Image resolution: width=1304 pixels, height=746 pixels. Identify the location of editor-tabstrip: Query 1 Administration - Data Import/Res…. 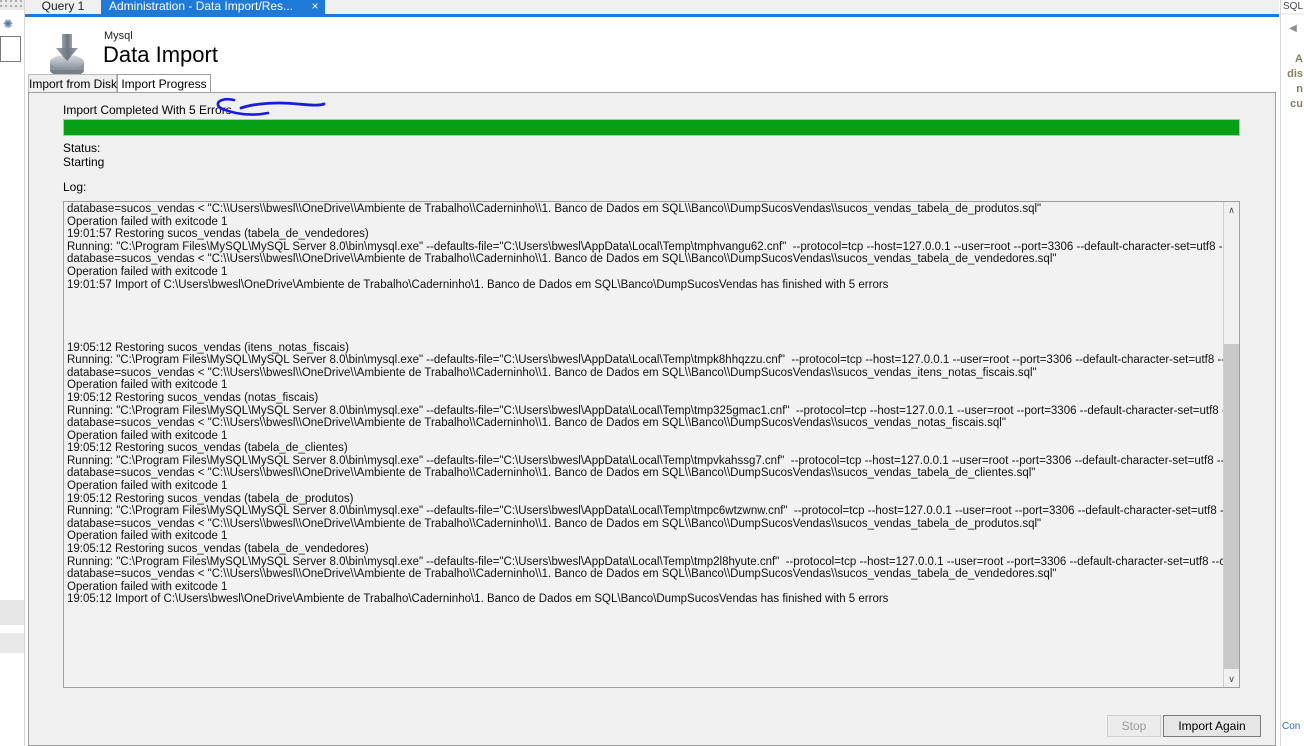
(652, 7).